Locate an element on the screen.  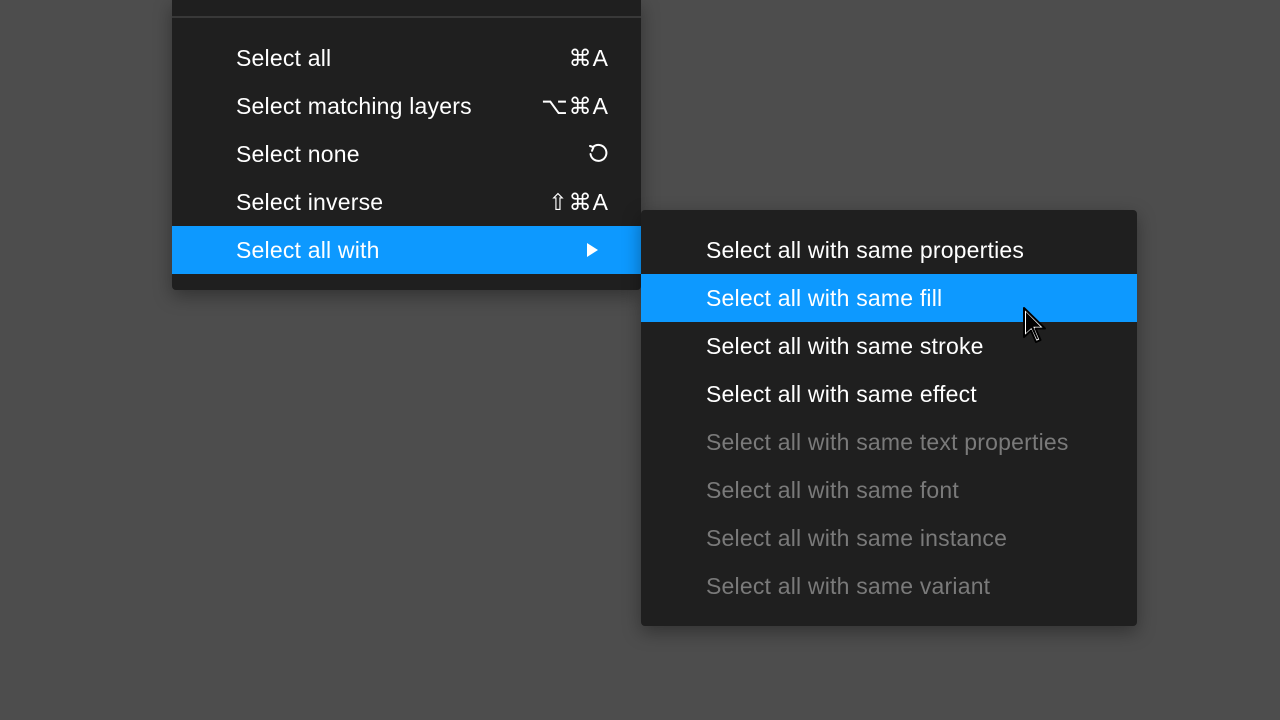
menu-item-select-none: Select none is located at coordinates (406, 154).